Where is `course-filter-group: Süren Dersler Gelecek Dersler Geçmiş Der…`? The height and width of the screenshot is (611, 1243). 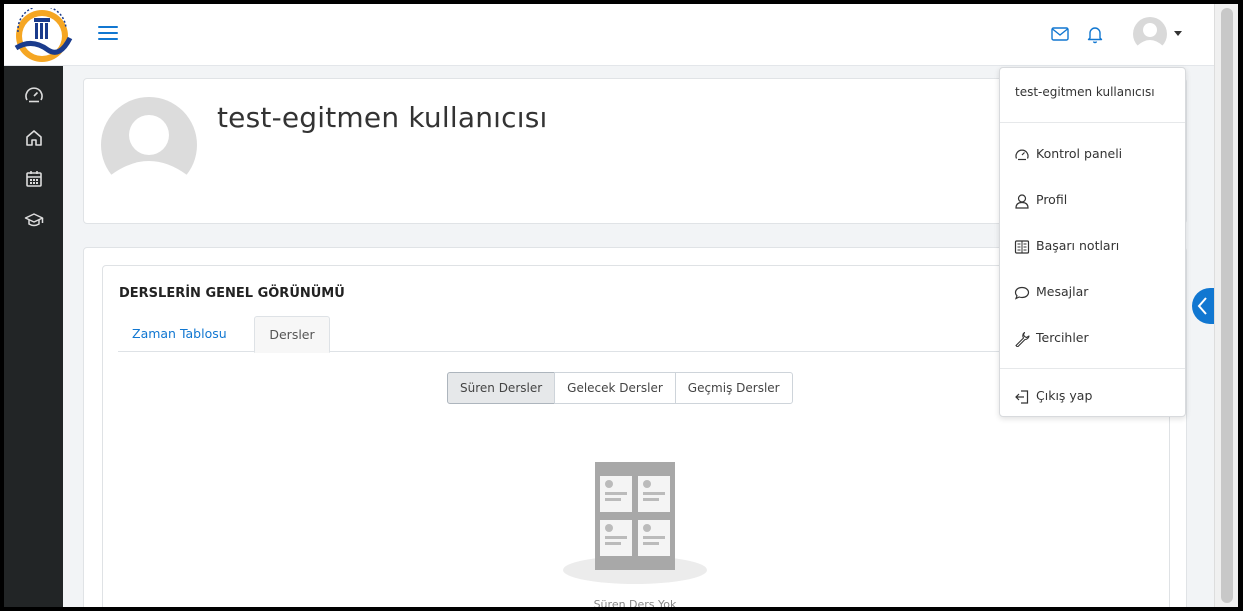
course-filter-group: Süren Dersler Gelecek Dersler Geçmiş Der… is located at coordinates (620, 388).